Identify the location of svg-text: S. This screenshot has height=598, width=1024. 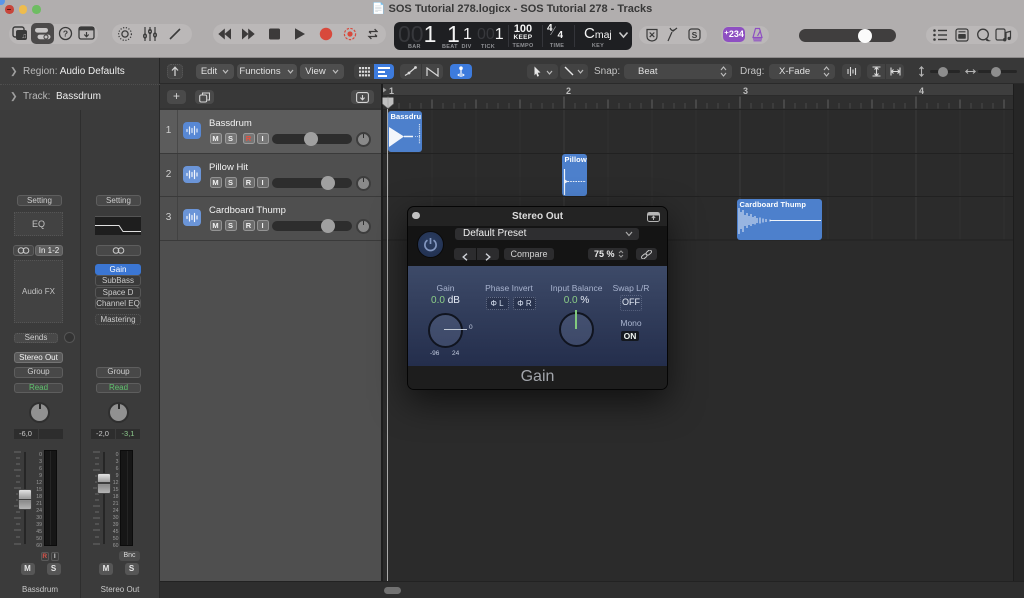
(695, 35).